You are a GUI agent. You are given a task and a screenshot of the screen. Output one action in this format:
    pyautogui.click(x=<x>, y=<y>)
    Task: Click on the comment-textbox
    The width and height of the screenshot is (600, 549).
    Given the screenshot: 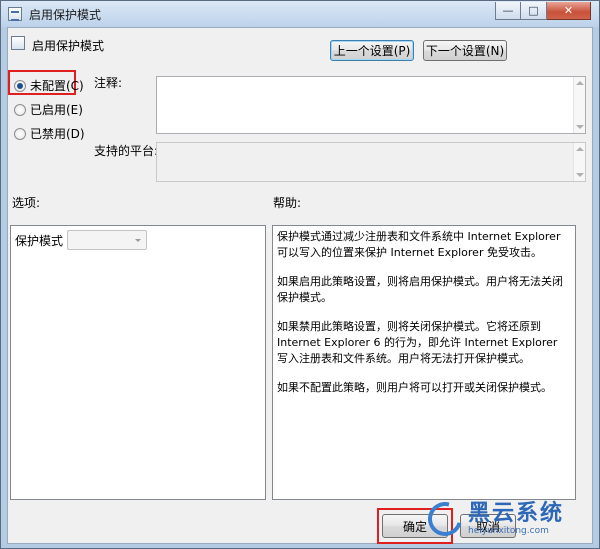 What is the action you would take?
    pyautogui.click(x=371, y=105)
    